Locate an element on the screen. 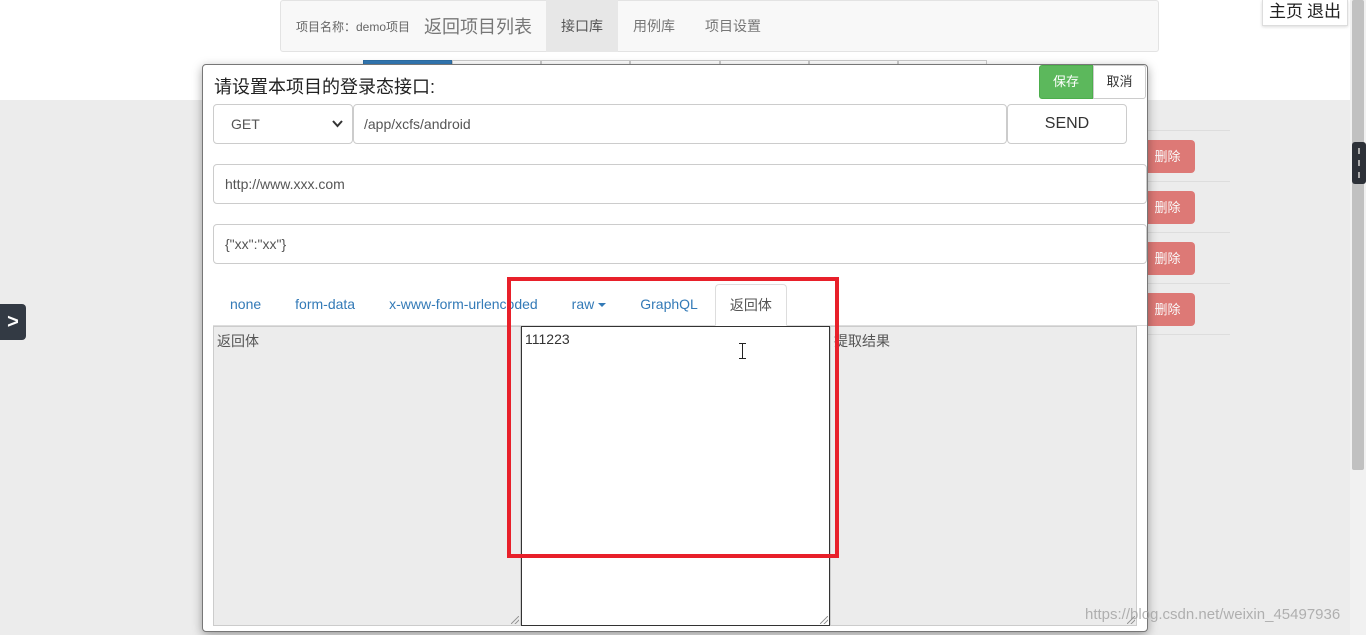  response-body-textarea: 返回体 is located at coordinates (367, 476).